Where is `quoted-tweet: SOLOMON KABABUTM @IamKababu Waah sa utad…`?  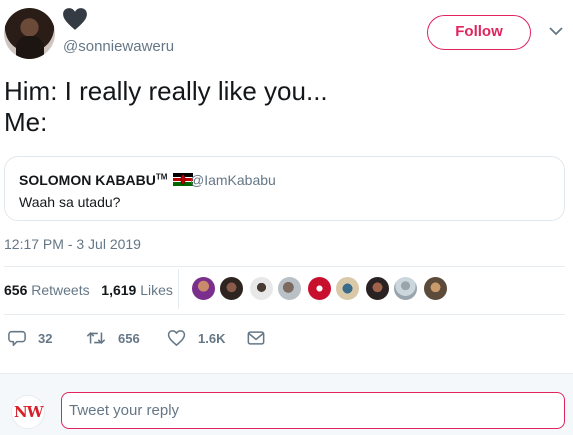 quoted-tweet: SOLOMON KABABUTM @IamKababu Waah sa utad… is located at coordinates (284, 188).